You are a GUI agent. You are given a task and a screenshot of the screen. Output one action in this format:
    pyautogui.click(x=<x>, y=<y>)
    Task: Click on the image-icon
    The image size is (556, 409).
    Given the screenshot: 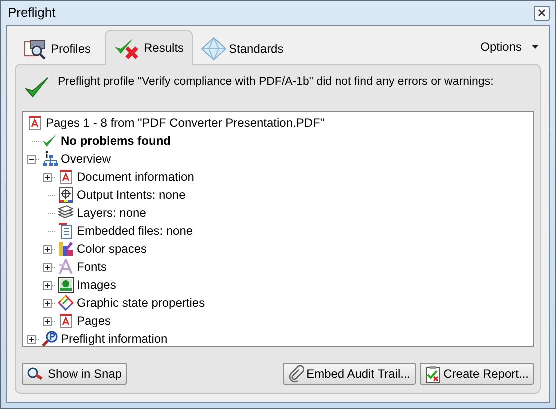 What is the action you would take?
    pyautogui.click(x=66, y=285)
    